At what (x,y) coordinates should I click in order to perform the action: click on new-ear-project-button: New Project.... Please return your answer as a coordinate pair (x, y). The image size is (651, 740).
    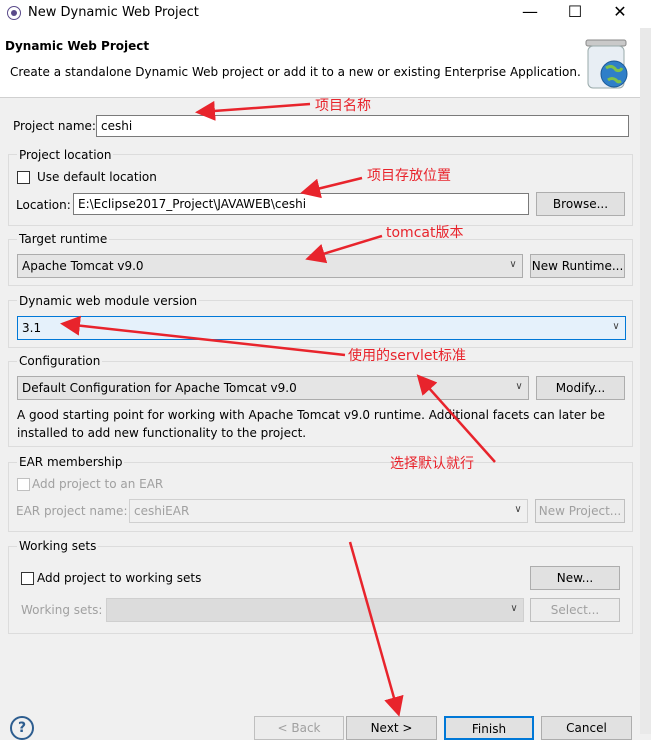
    Looking at the image, I should click on (580, 511).